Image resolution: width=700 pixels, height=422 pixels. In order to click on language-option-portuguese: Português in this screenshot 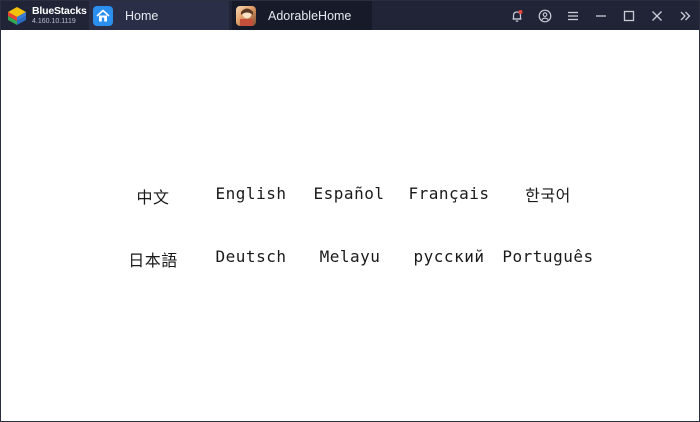, I will do `click(547, 256)`.